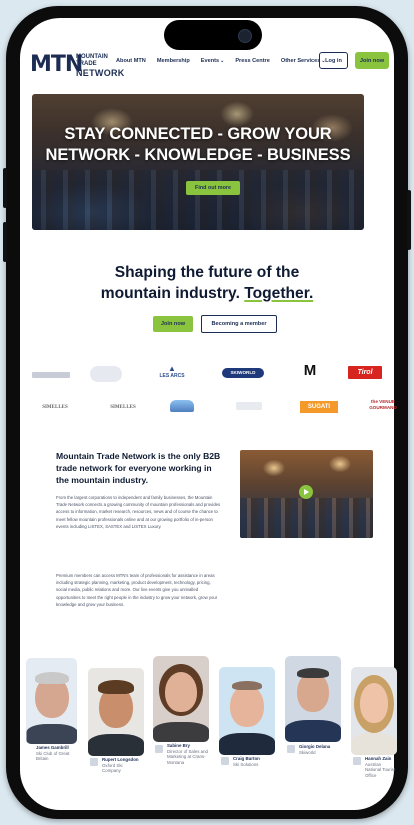 The width and height of the screenshot is (414, 825). What do you see at coordinates (207, 293) in the screenshot?
I see `tagline-line-2: mountain industry. Together.` at bounding box center [207, 293].